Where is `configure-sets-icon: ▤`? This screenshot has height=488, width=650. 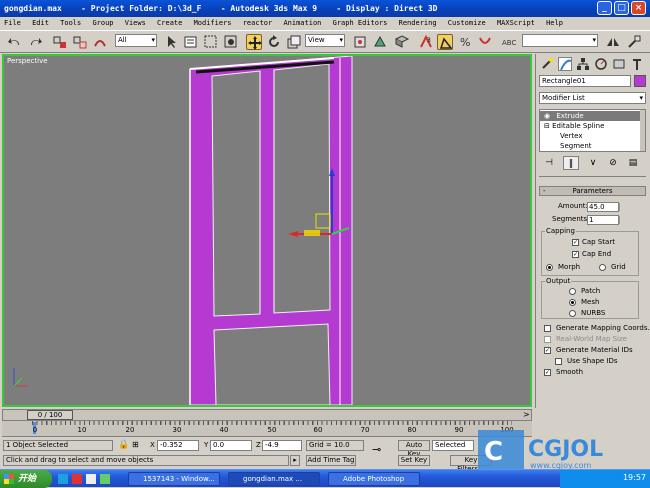 configure-sets-icon: ▤ is located at coordinates (633, 163).